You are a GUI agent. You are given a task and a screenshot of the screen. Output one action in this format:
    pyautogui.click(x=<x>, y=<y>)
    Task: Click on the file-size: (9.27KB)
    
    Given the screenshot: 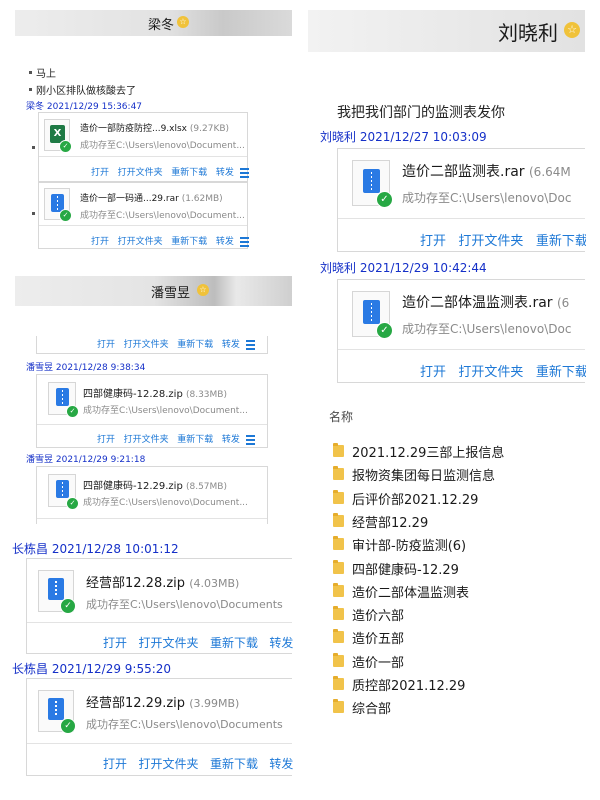 What is the action you would take?
    pyautogui.click(x=209, y=129)
    